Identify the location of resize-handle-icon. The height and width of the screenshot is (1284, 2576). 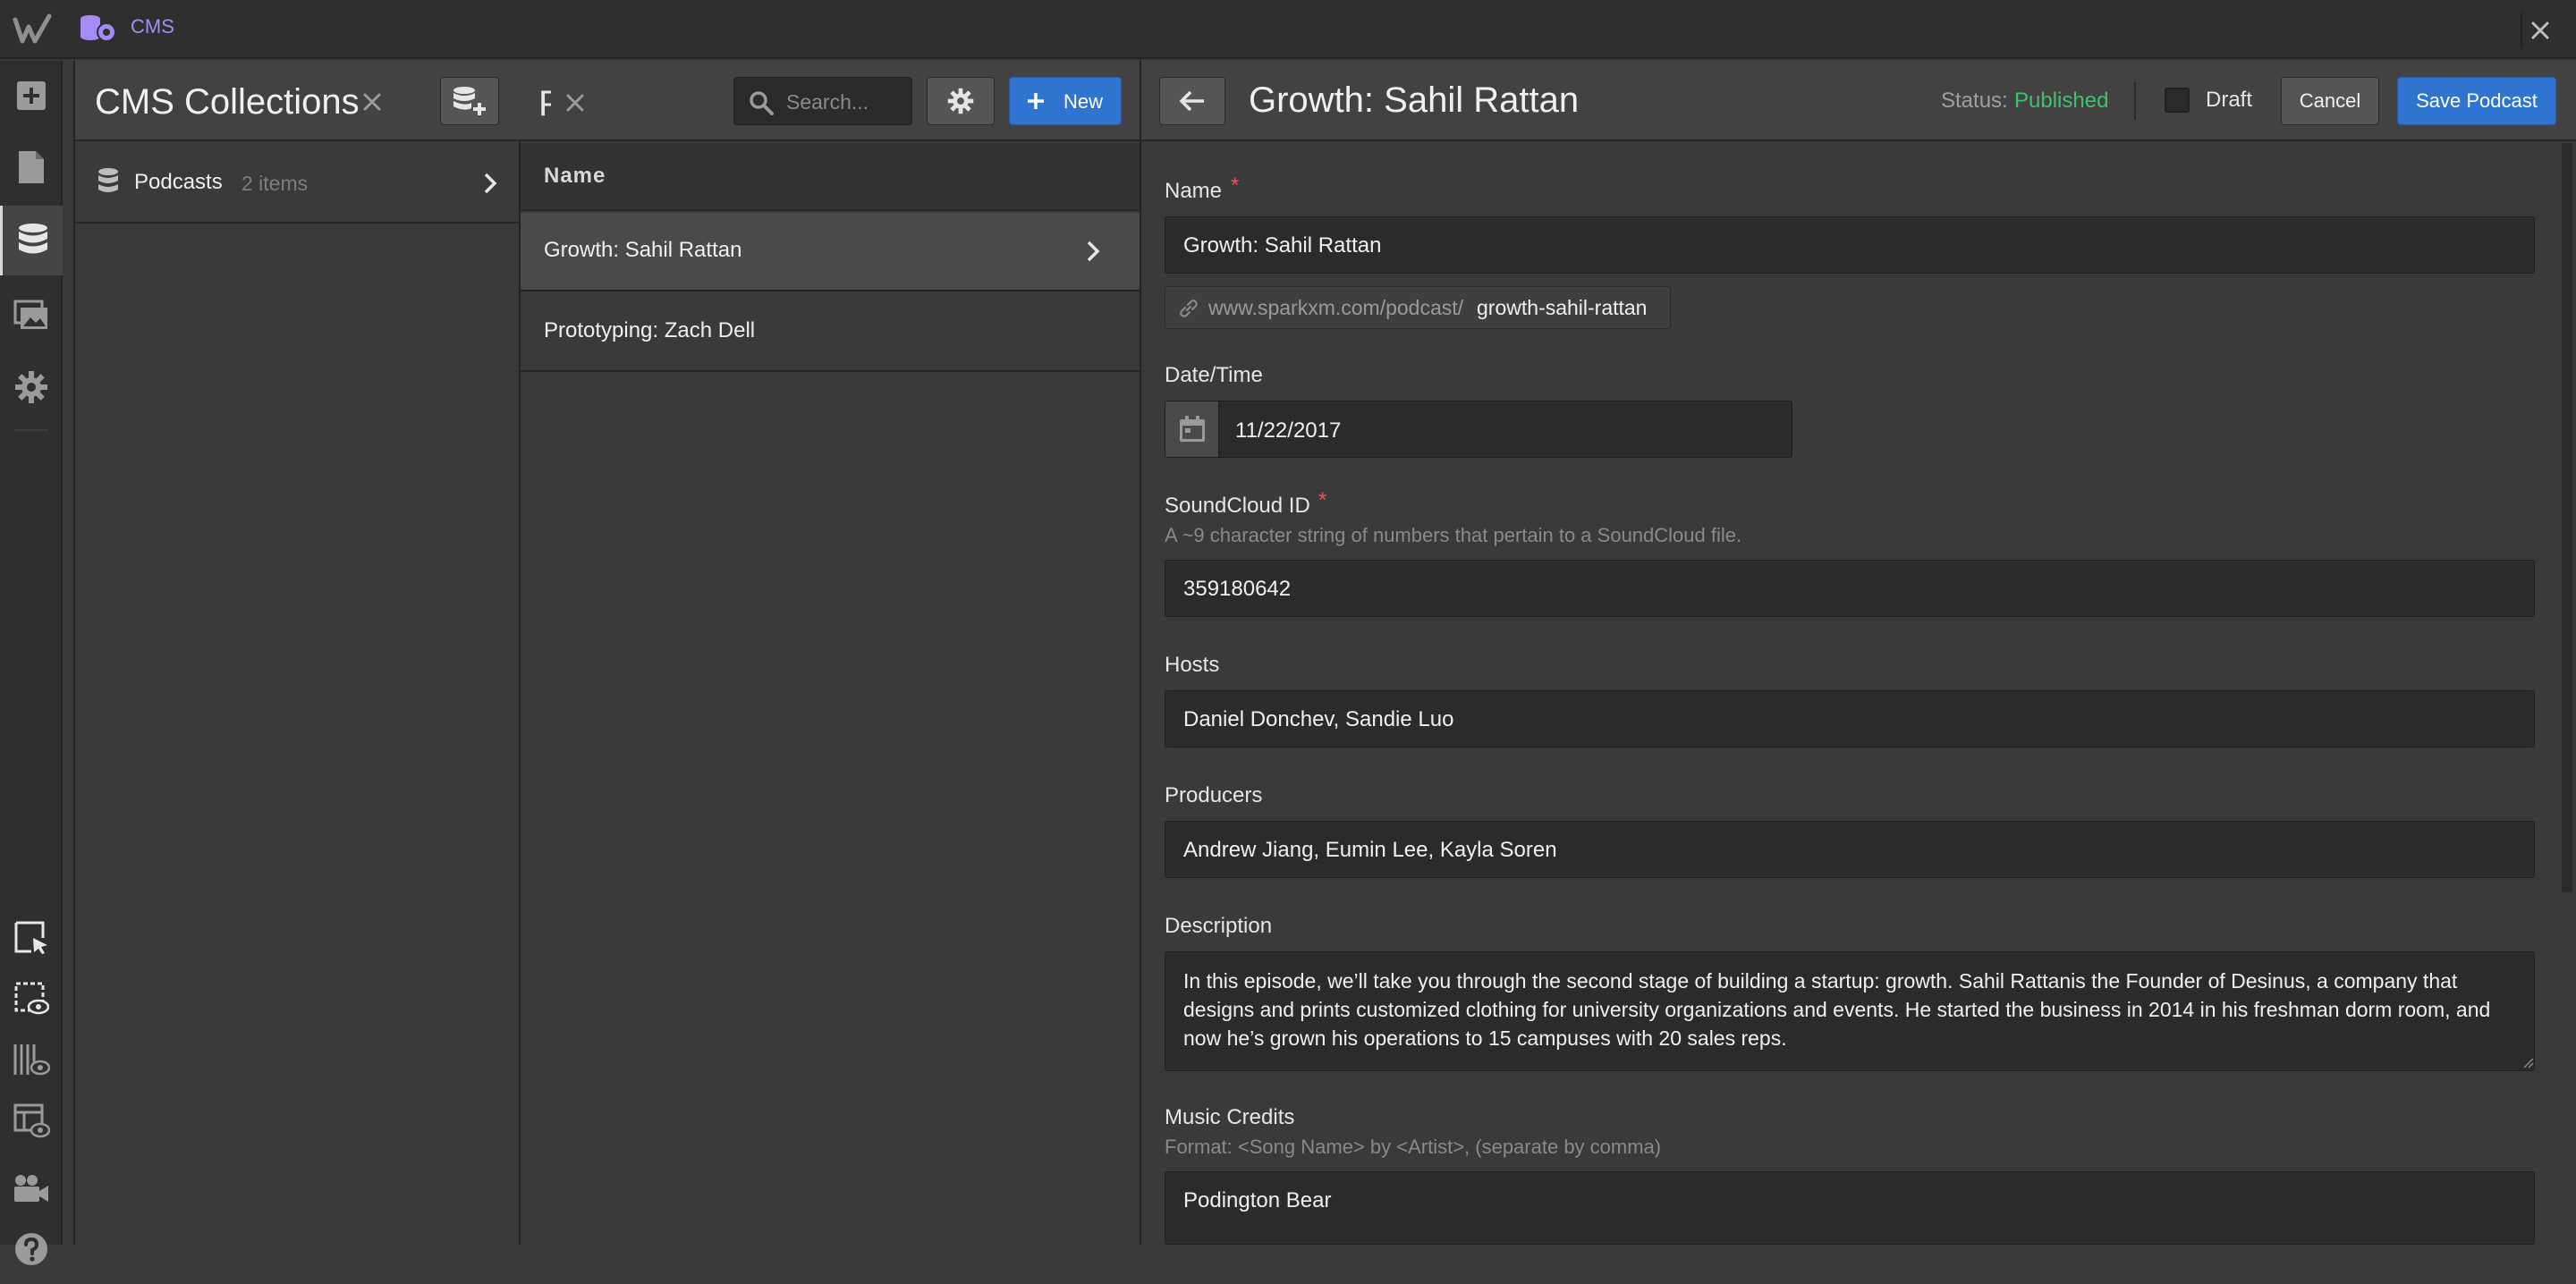
(2527, 1062).